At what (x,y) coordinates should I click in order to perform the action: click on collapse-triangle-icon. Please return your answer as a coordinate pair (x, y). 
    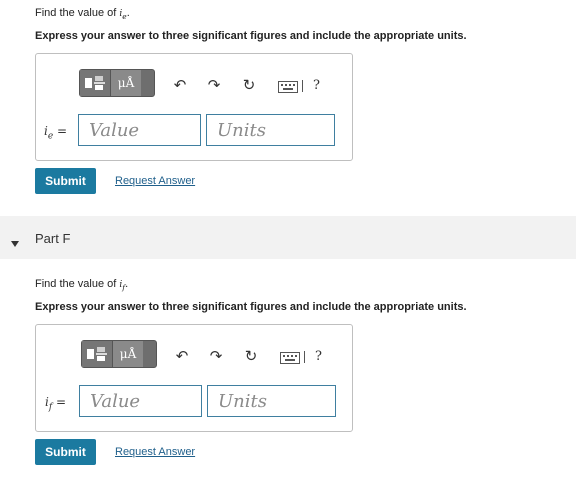
    Looking at the image, I should click on (15, 243).